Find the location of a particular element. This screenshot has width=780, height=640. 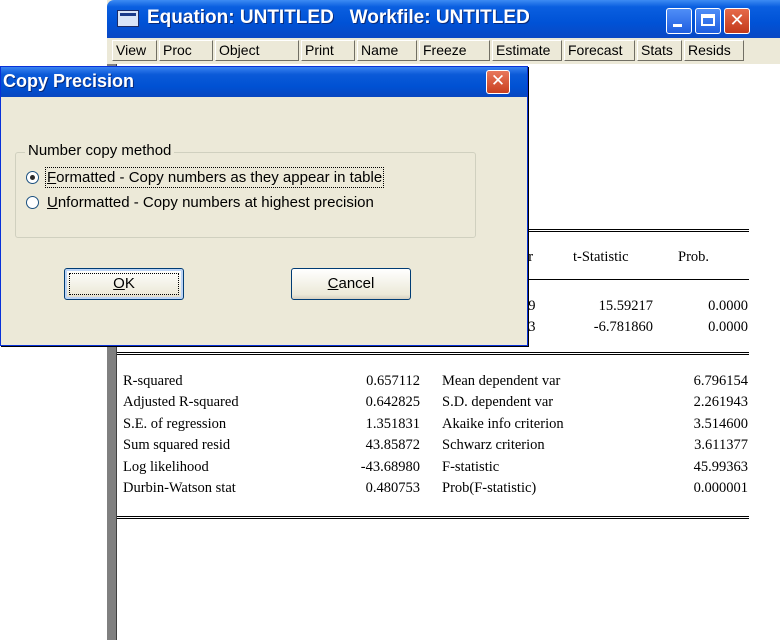

close-button: ✕ is located at coordinates (737, 21).